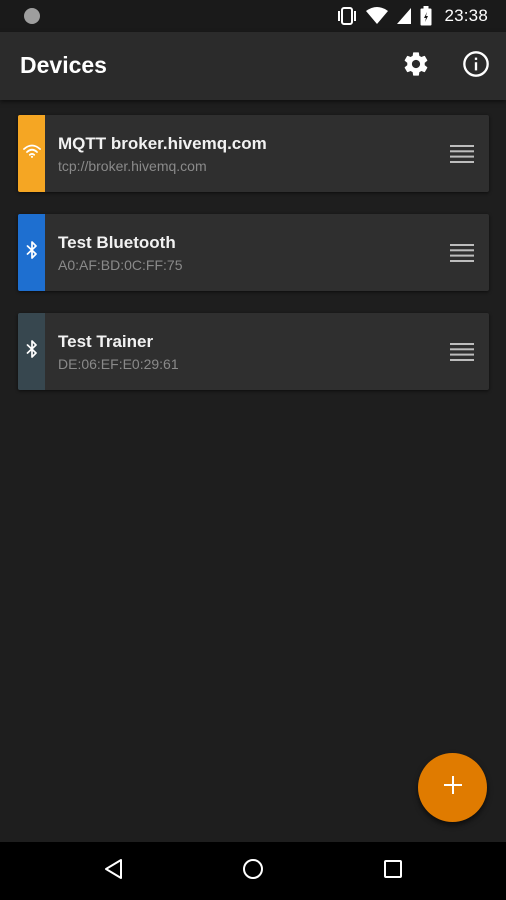 The width and height of the screenshot is (506, 900). I want to click on battery-icon, so click(426, 16).